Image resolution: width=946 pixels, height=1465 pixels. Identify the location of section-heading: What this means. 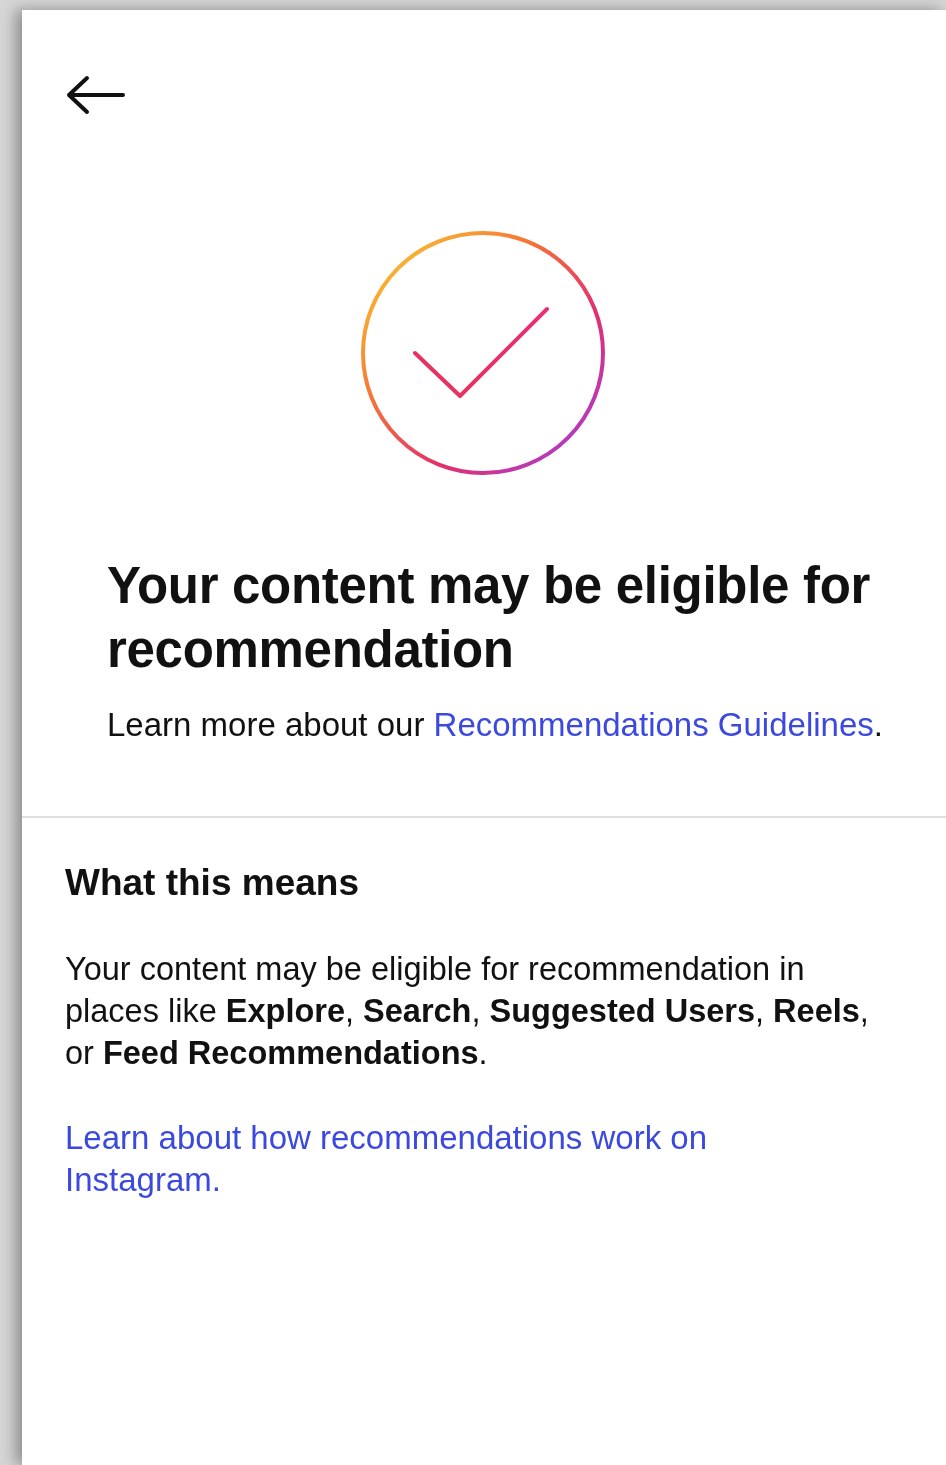
(212, 883).